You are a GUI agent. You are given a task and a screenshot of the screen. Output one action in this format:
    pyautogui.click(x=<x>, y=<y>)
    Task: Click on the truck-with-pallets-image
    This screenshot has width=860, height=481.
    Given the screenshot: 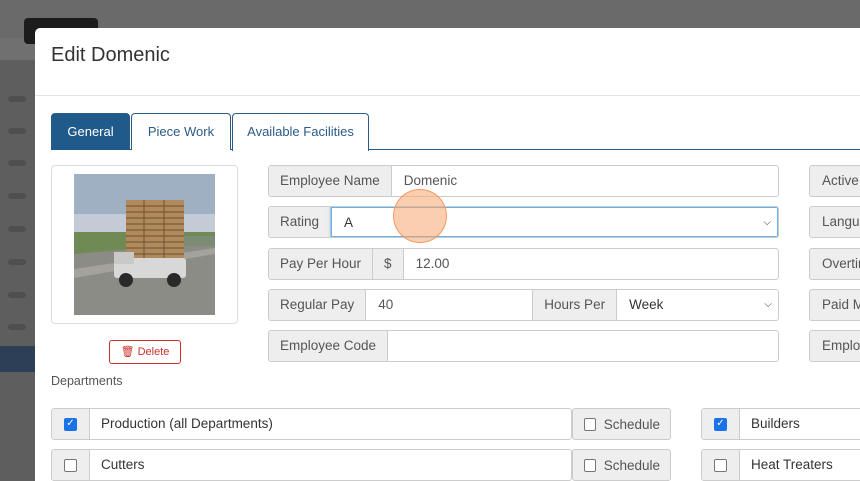 What is the action you would take?
    pyautogui.click(x=144, y=244)
    